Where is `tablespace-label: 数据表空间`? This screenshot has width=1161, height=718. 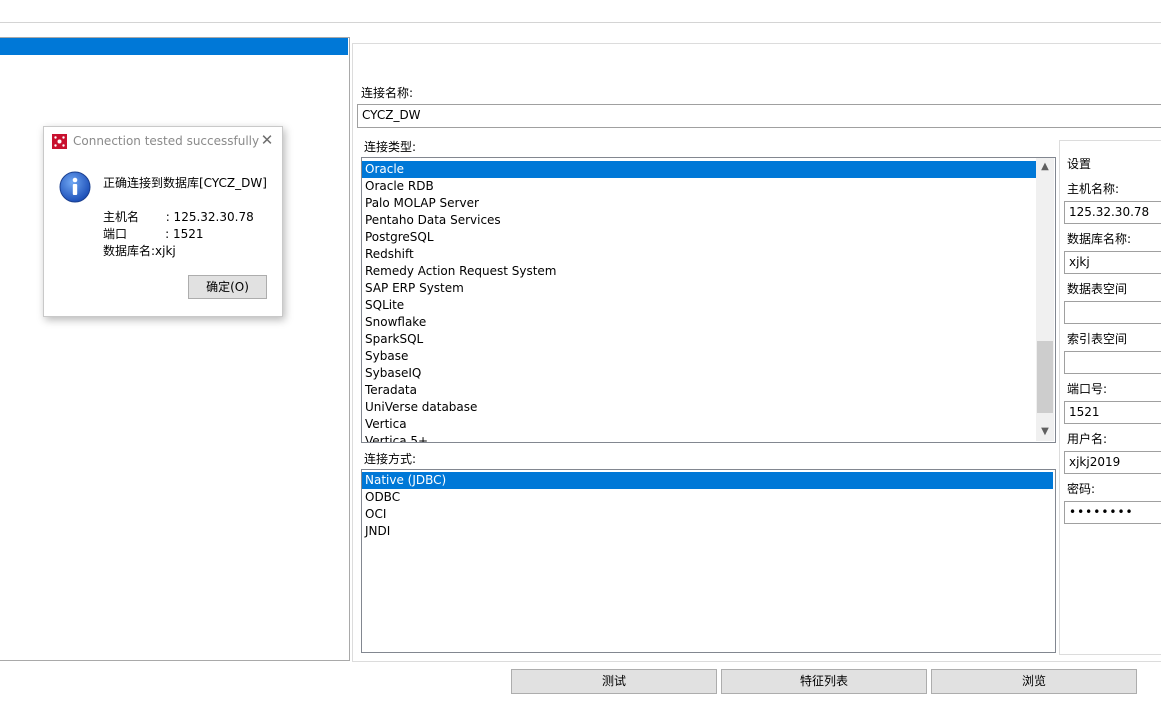
tablespace-label: 数据表空间 is located at coordinates (1097, 289).